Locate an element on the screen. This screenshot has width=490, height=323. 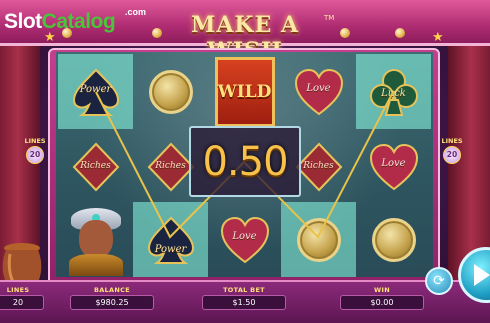
watermark-logo: SlotCatalog is located at coordinates (60, 22).